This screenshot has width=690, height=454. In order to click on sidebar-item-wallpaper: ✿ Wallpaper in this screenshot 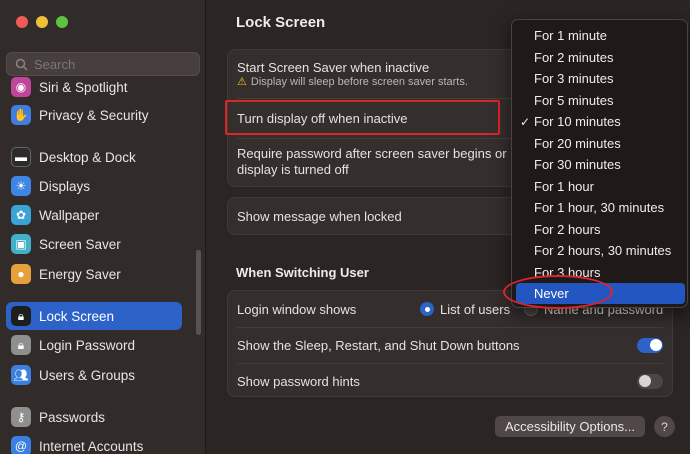, I will do `click(94, 215)`.